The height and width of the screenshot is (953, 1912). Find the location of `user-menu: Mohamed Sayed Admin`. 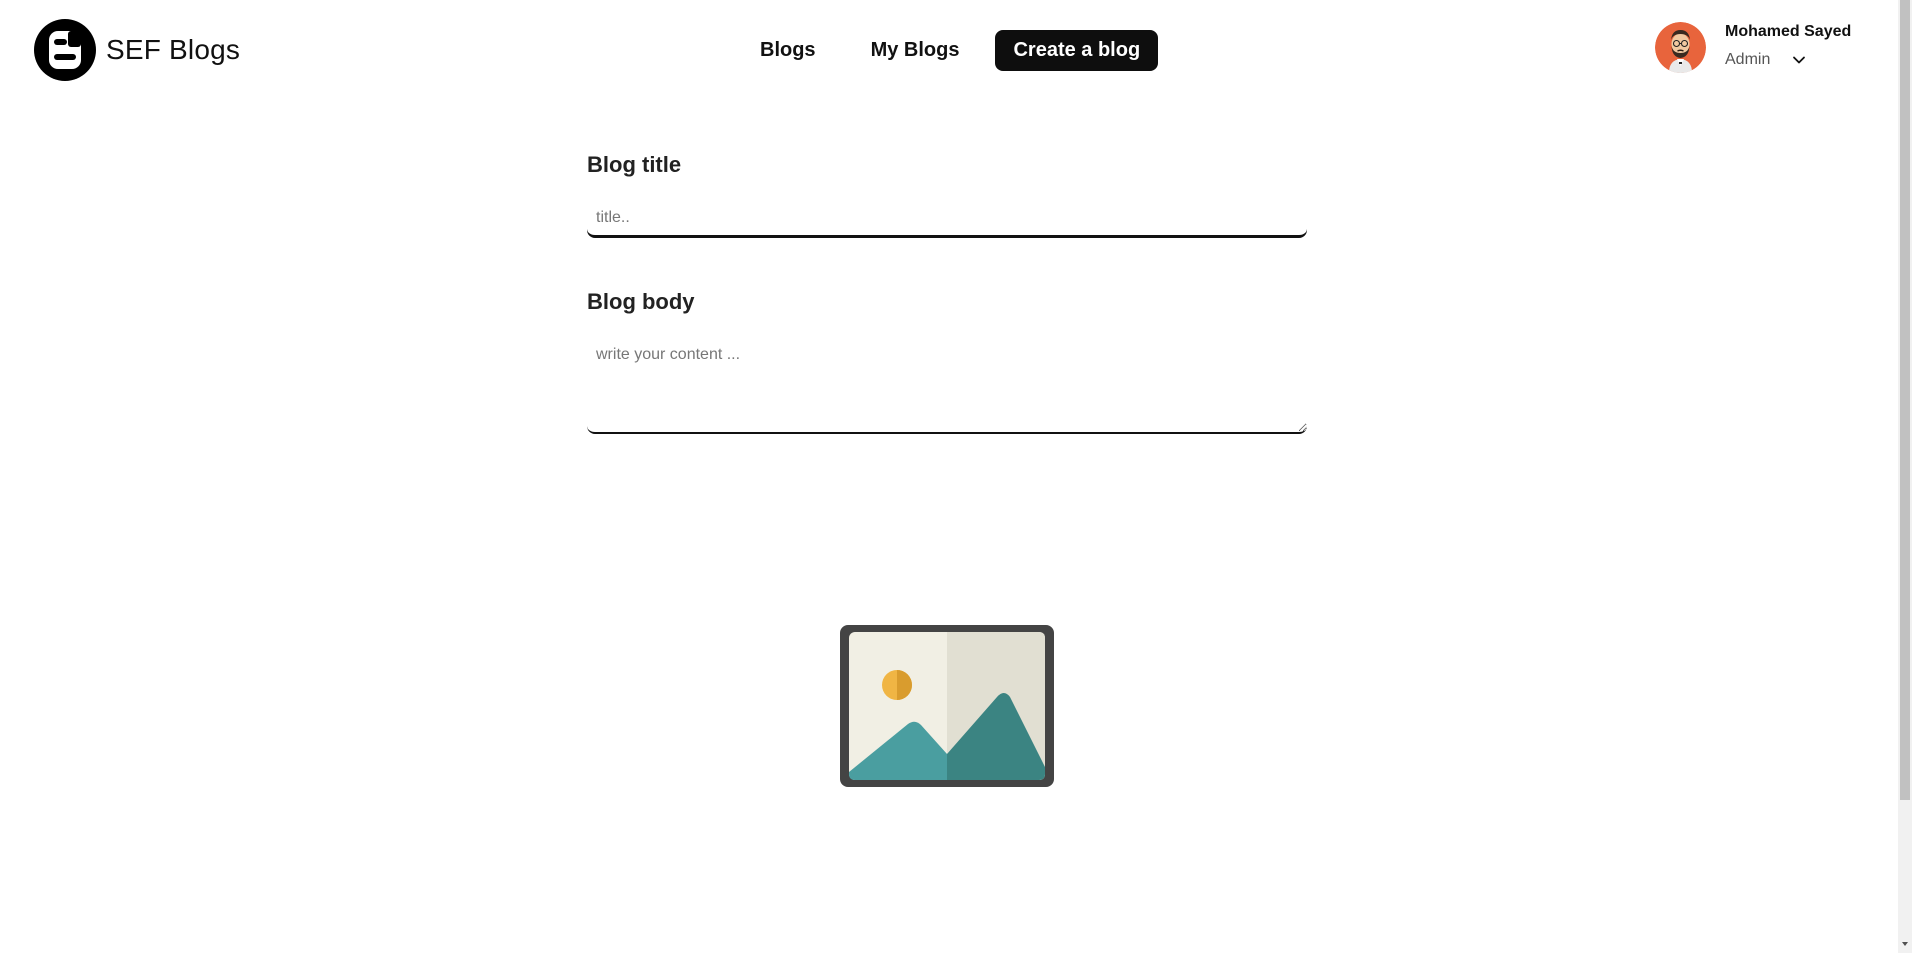

user-menu: Mohamed Sayed Admin is located at coordinates (1753, 47).